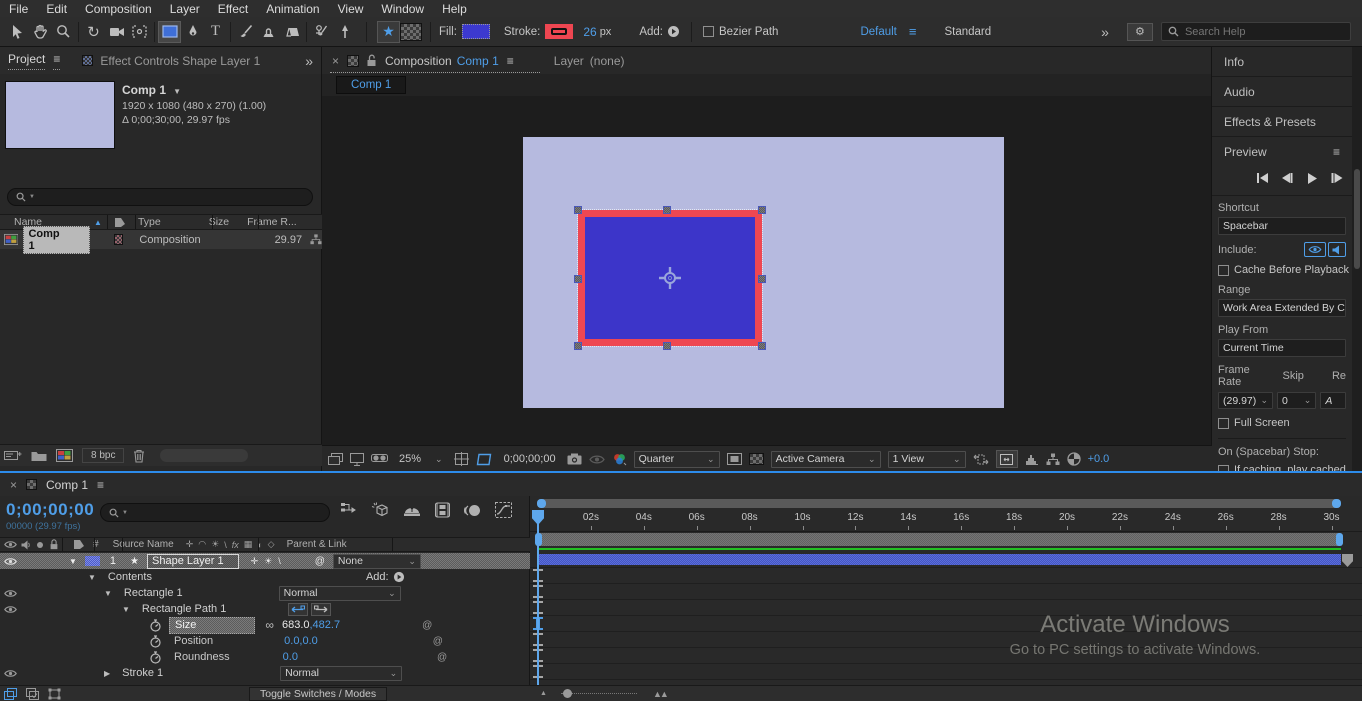 This screenshot has height=701, width=1362. Describe the element at coordinates (1282, 152) in the screenshot. I see `panel-preview: Preview ≡` at that location.